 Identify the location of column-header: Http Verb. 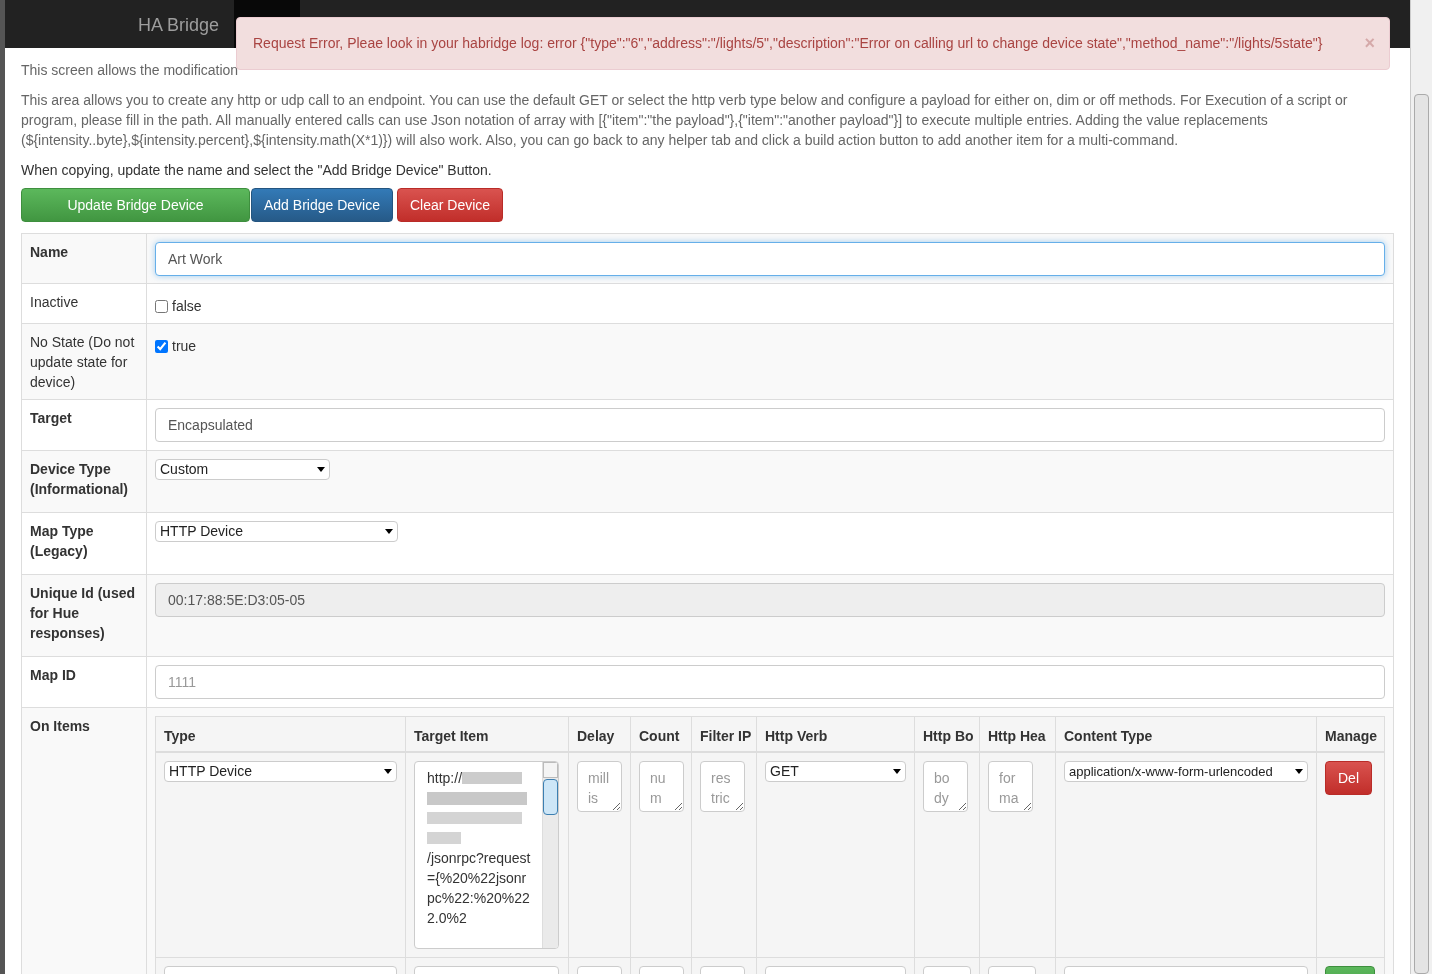
(796, 736).